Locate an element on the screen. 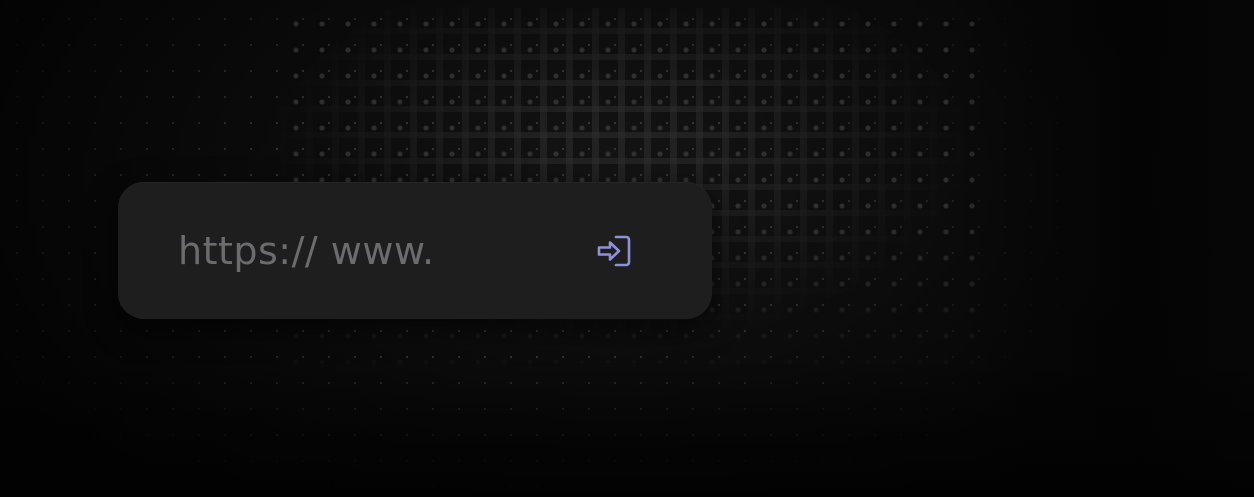  go-button is located at coordinates (614, 251).